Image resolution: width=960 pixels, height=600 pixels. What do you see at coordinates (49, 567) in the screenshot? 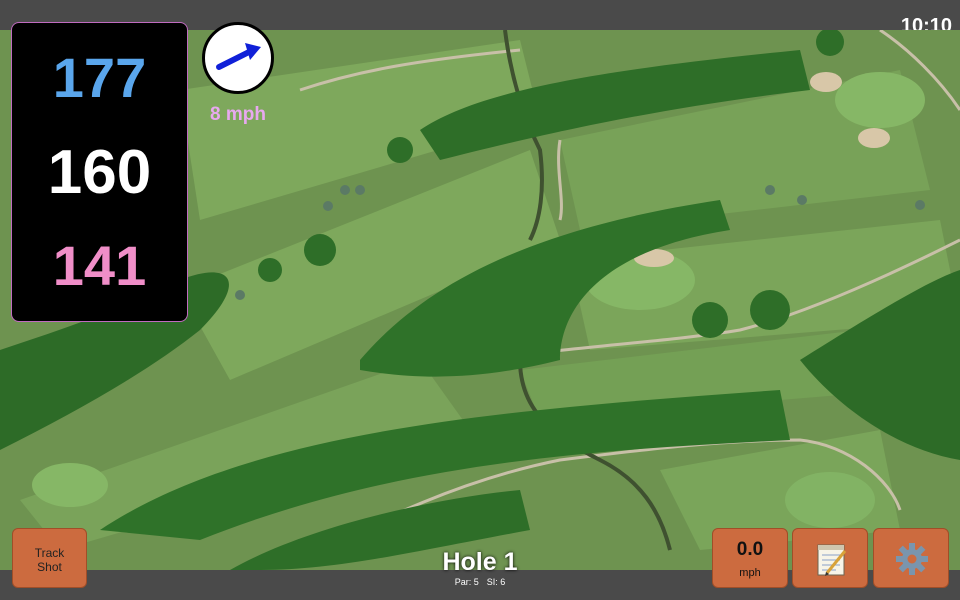
I see `track-shot-label-line2: Shot` at bounding box center [49, 567].